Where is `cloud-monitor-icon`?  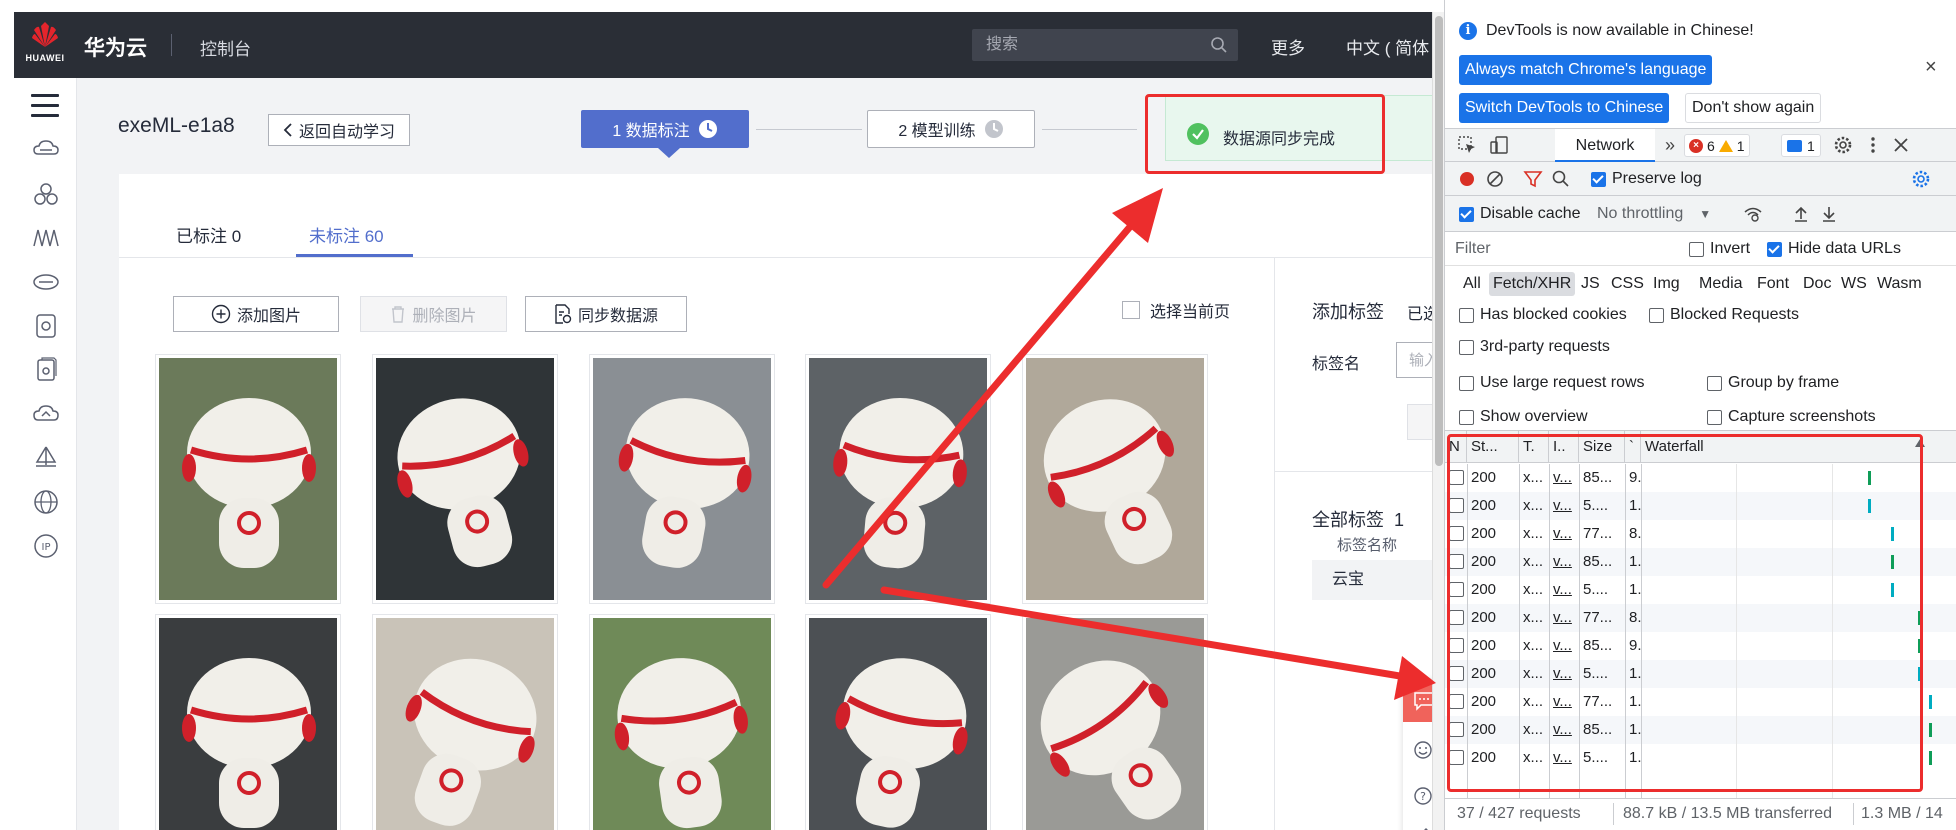
cloud-monitor-icon is located at coordinates (46, 414).